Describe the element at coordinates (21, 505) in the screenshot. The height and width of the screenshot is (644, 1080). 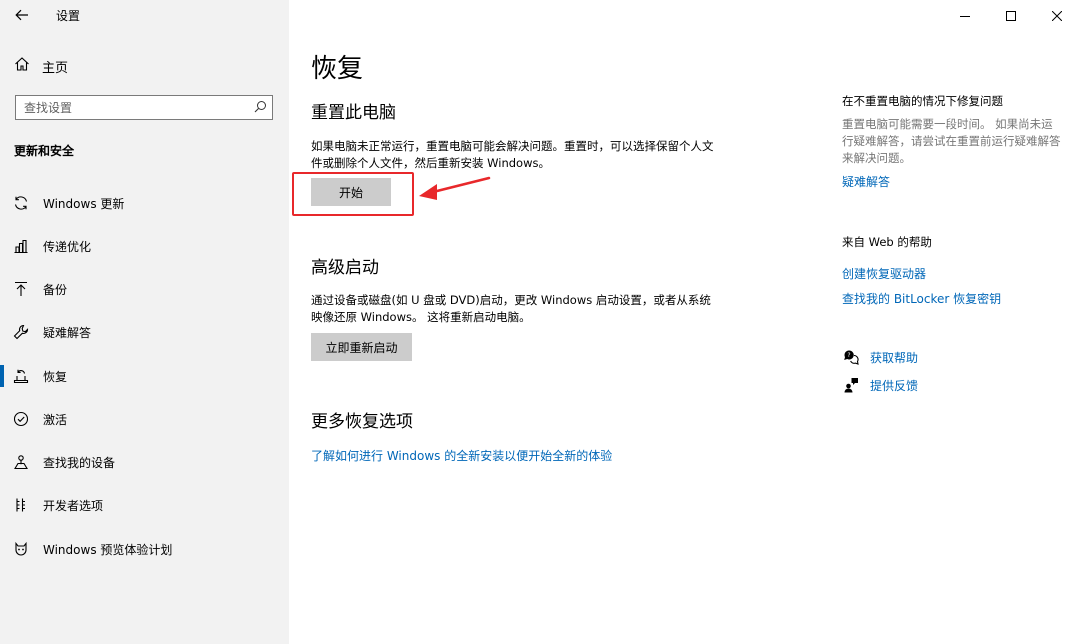
I see `developer-icon` at that location.